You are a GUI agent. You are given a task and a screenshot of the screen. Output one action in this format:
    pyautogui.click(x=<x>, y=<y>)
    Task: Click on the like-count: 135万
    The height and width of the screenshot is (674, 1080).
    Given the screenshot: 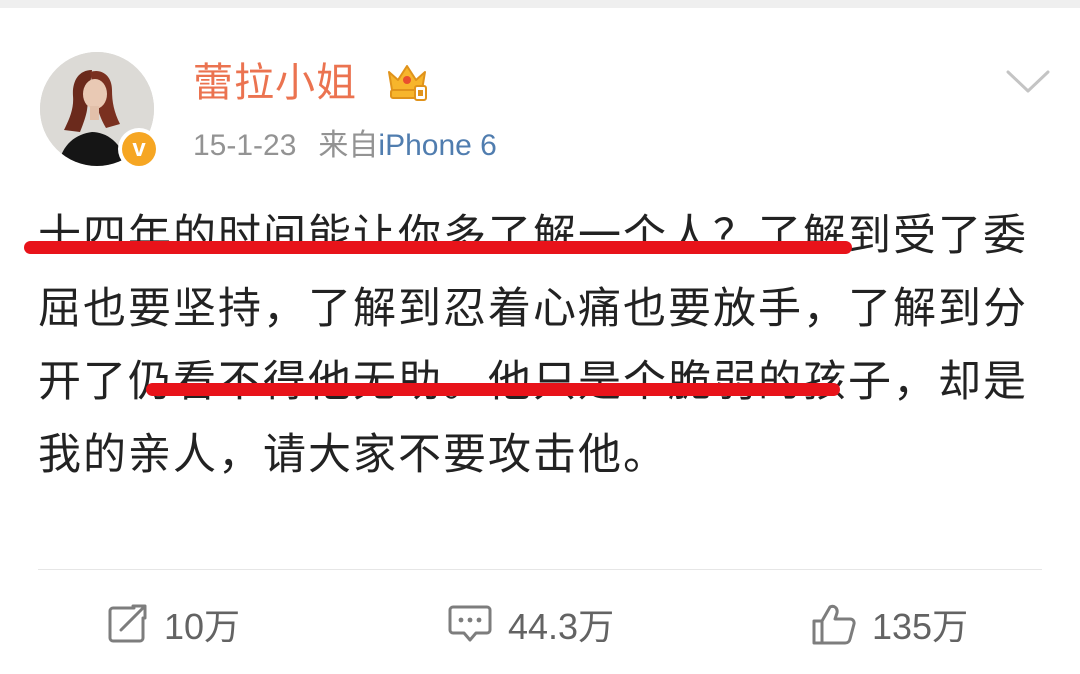 What is the action you would take?
    pyautogui.click(x=920, y=626)
    